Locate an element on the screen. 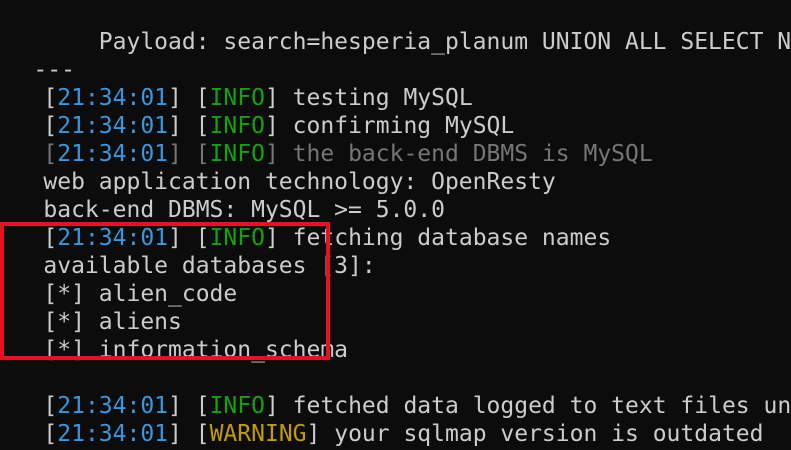 This screenshot has height=450, width=791. log-timestamp: 21:34:01 is located at coordinates (113, 434).